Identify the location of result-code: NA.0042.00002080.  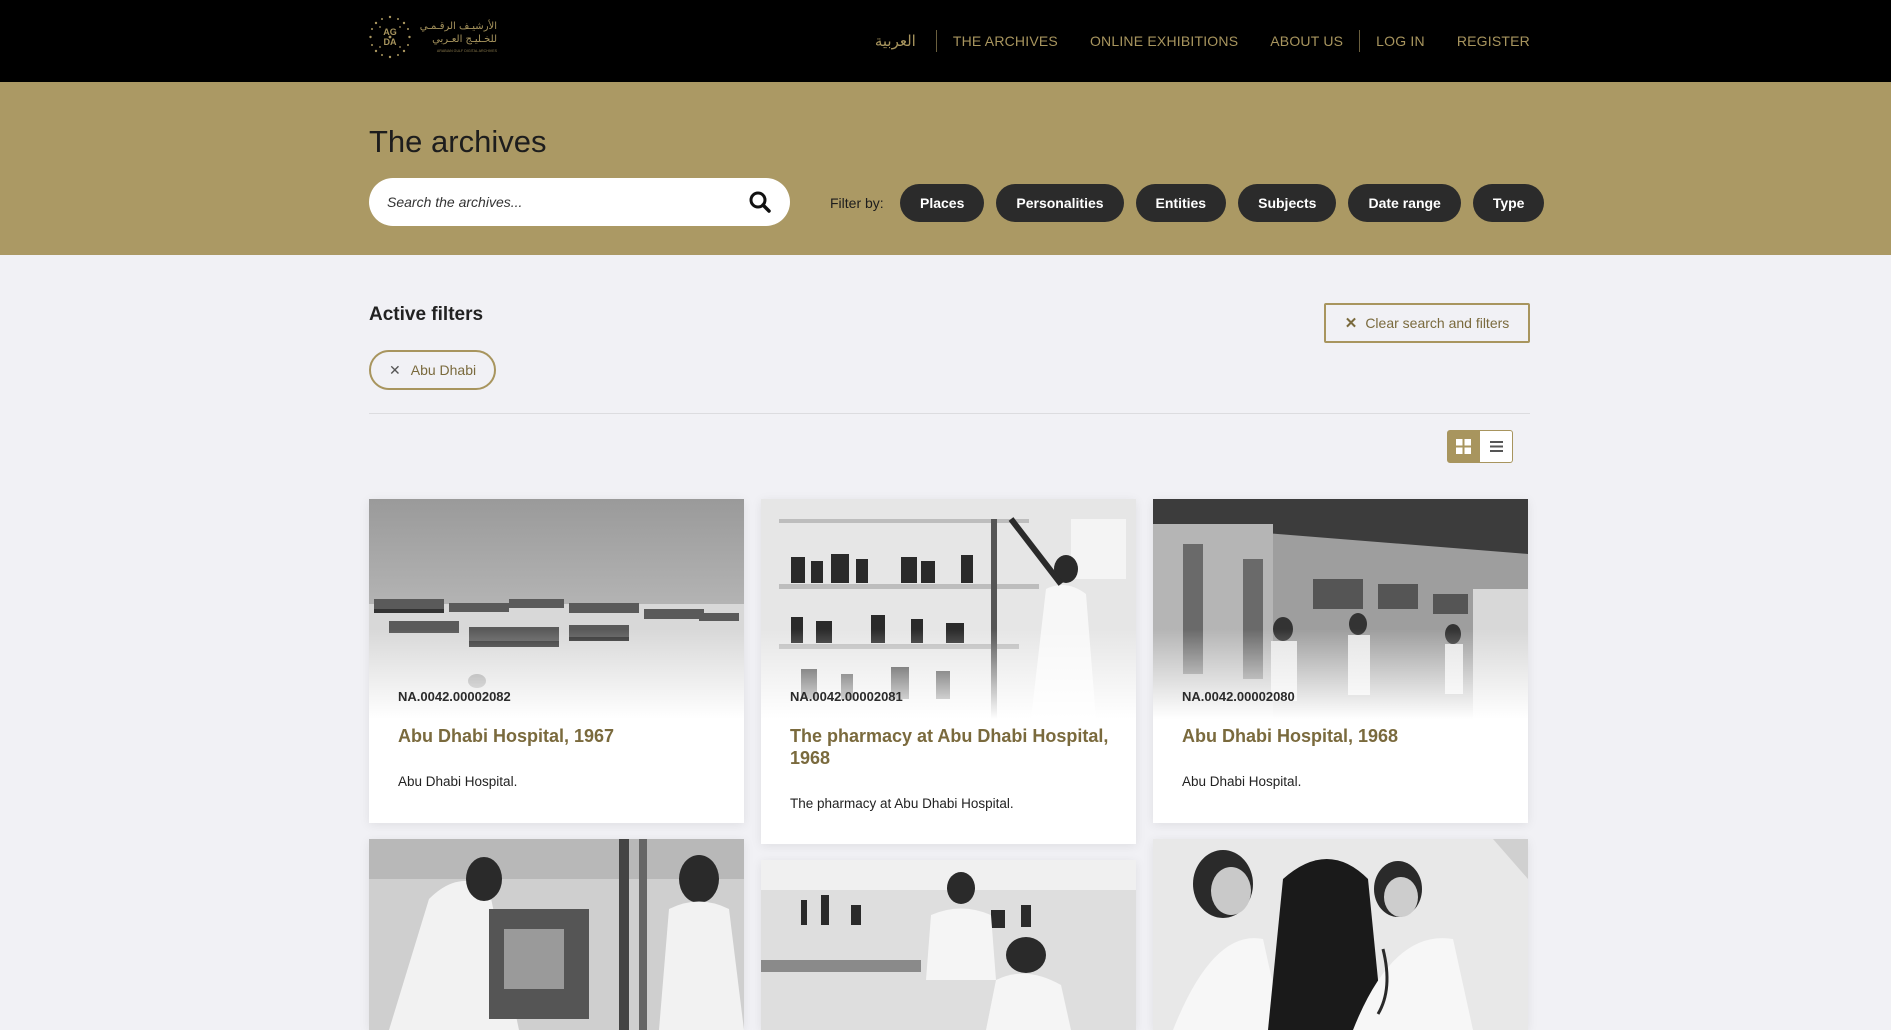
(1238, 696).